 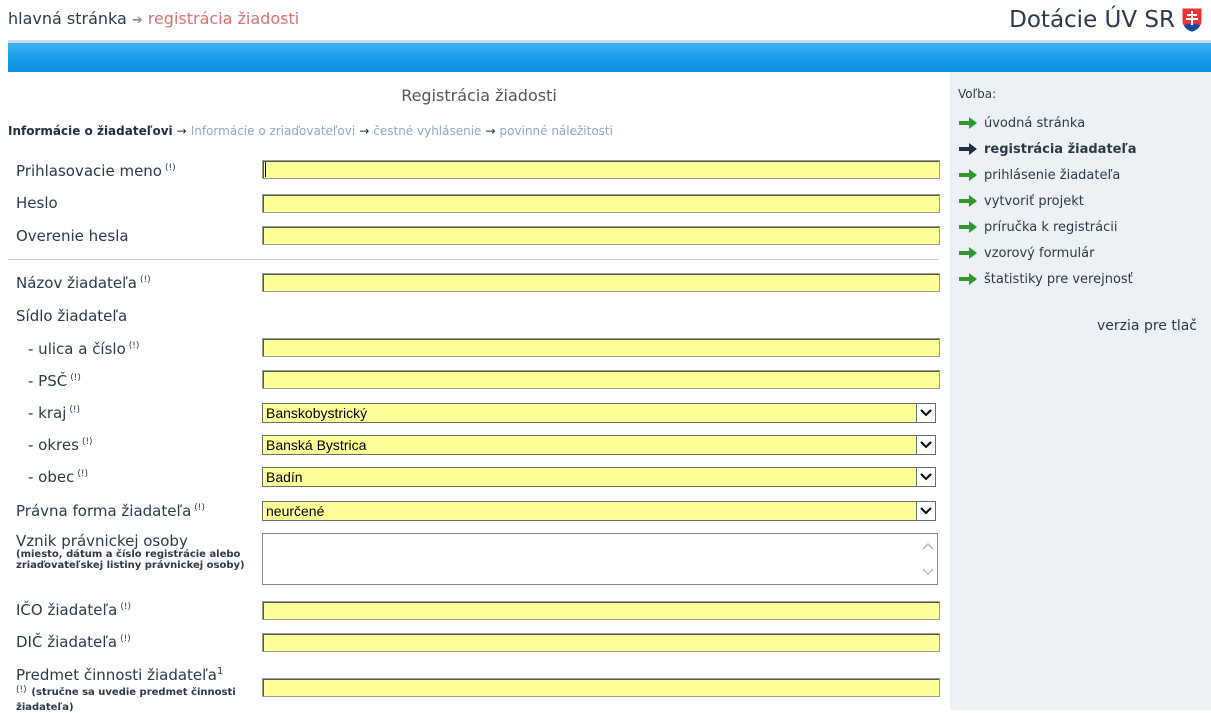 What do you see at coordinates (316, 445) in the screenshot?
I see `okres-select-value: Banská Bystrica` at bounding box center [316, 445].